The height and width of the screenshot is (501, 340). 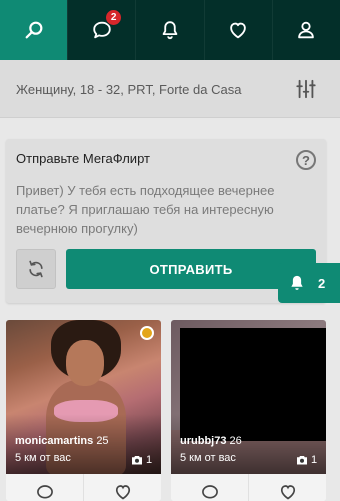 I want to click on profile-photo: monicamartins 25 5 км от вас 1, so click(x=83, y=397).